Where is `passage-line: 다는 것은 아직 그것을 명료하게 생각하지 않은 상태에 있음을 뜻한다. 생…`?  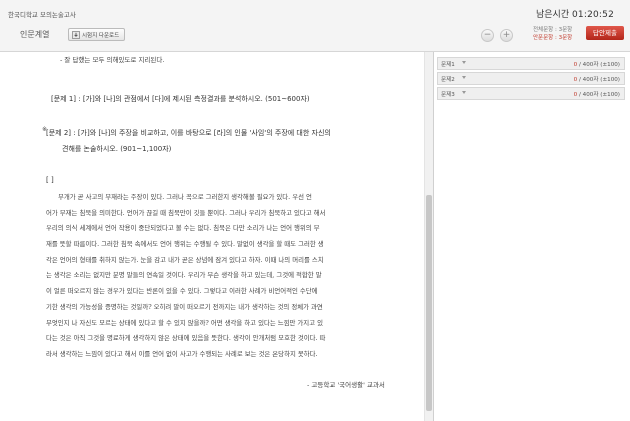
passage-line: 다는 것은 아직 그것을 명료하게 생각하지 않은 상태에 있음을 뜻한다. 생… is located at coordinates (186, 338).